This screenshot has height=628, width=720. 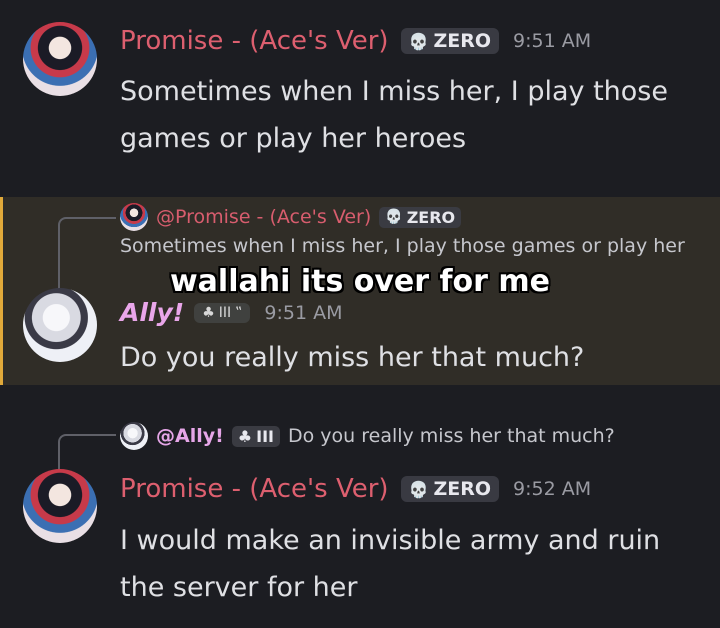 I want to click on user-badge: ♣ III ‟, so click(x=222, y=312).